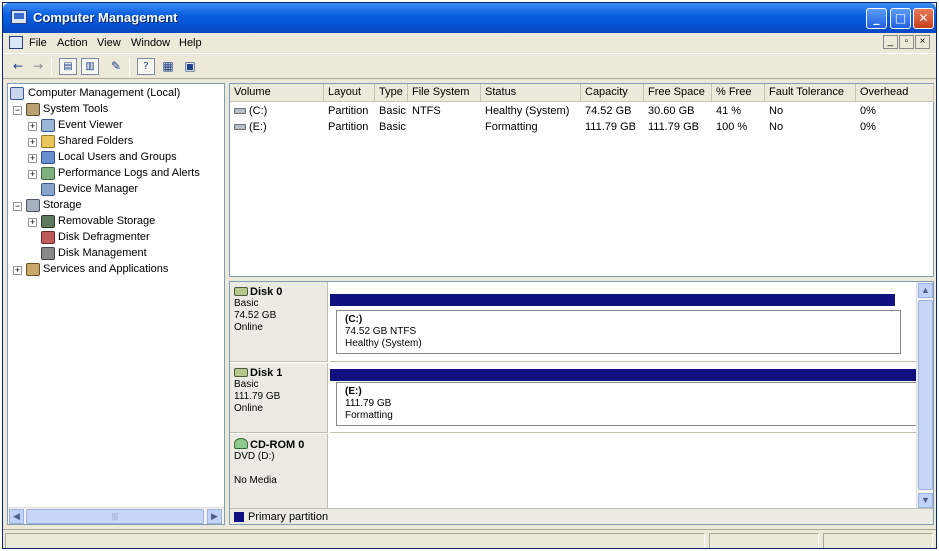  What do you see at coordinates (17, 93) in the screenshot?
I see `computer-icon` at bounding box center [17, 93].